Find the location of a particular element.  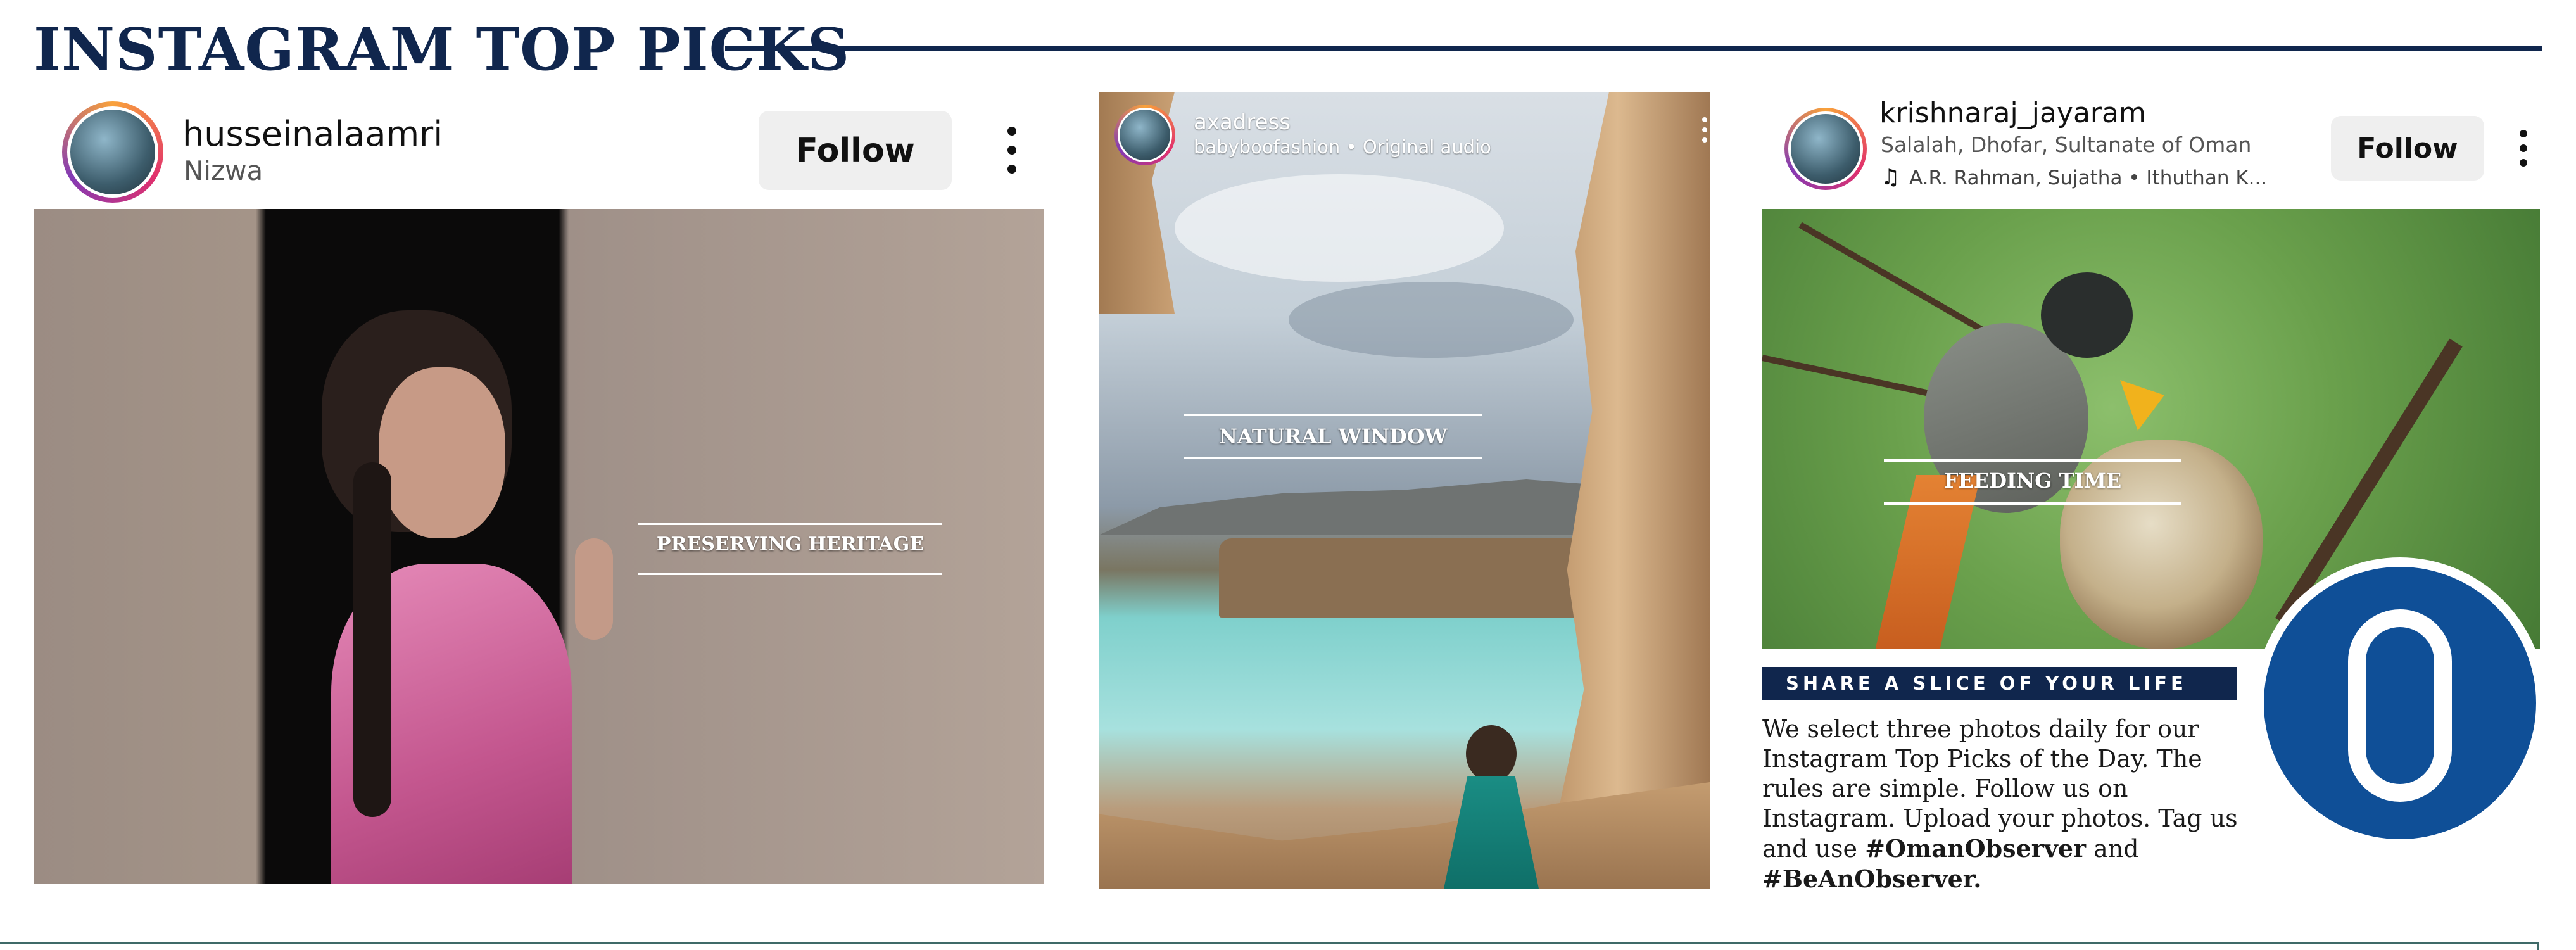

figure-hand is located at coordinates (594, 589).